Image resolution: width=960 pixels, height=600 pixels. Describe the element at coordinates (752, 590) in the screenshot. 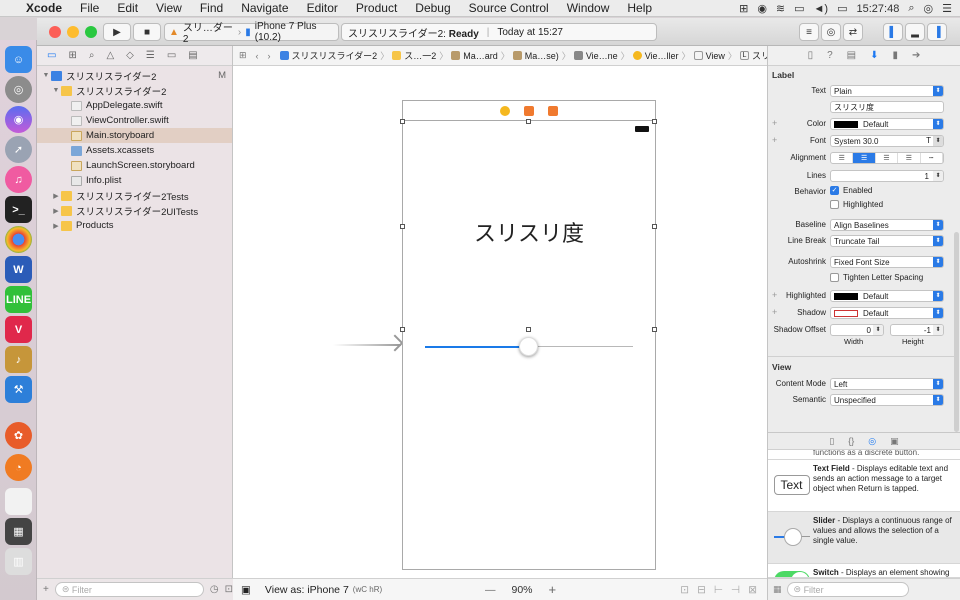

I see `resolve-icon: ⊠` at that location.